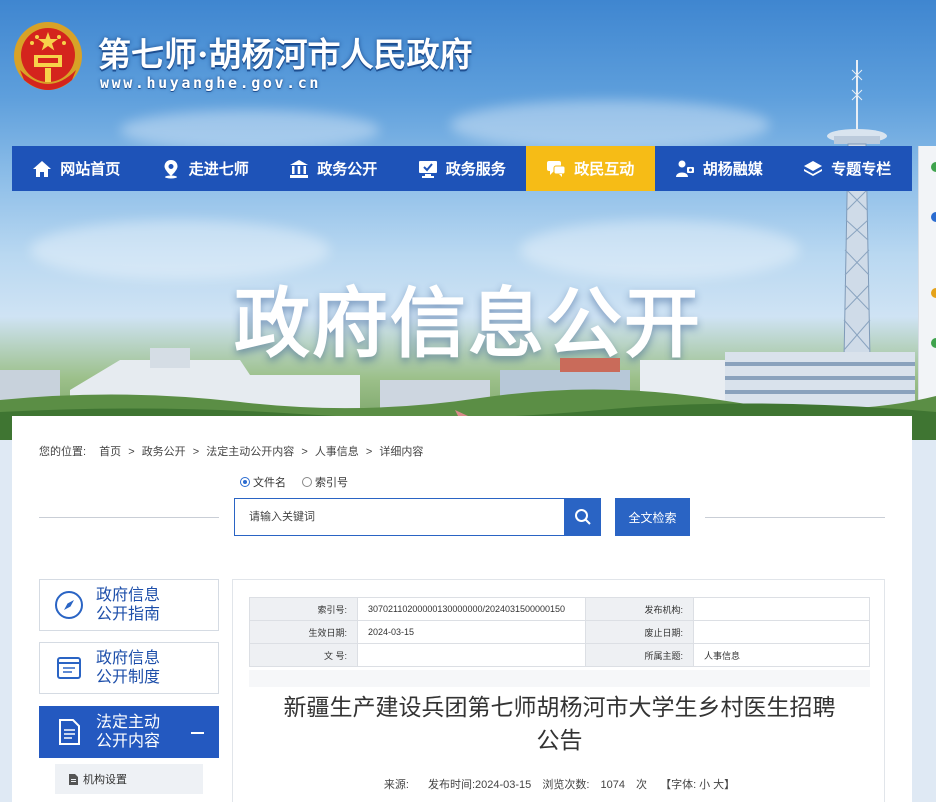 The height and width of the screenshot is (802, 936). Describe the element at coordinates (612, 785) in the screenshot. I see `views-count: 1074` at that location.